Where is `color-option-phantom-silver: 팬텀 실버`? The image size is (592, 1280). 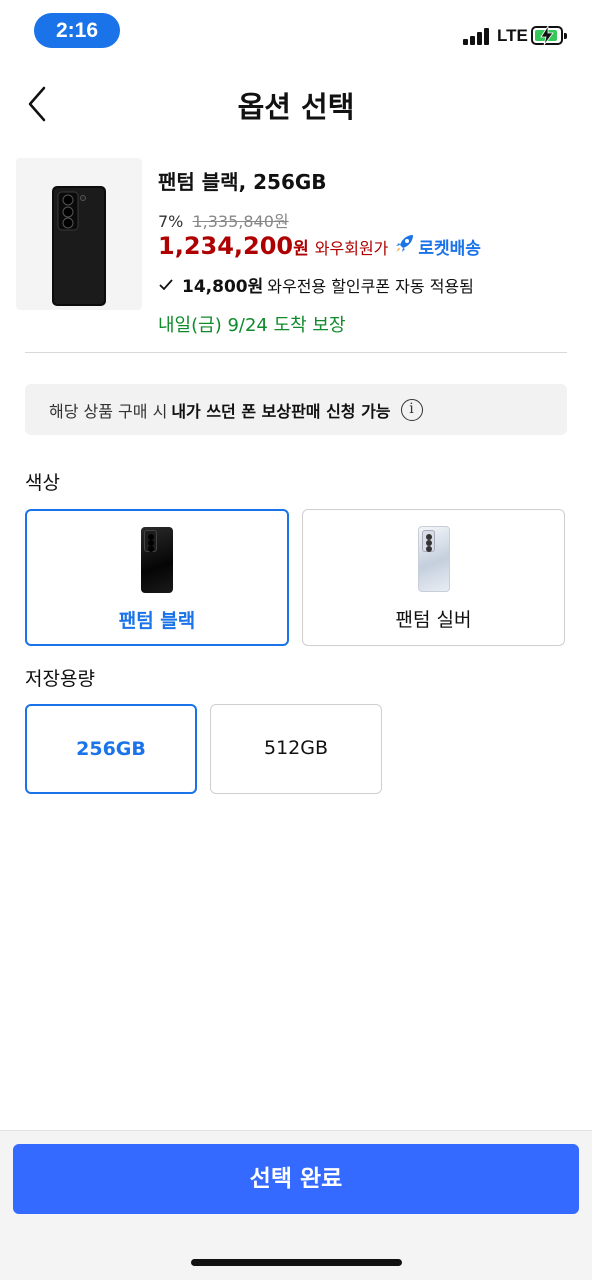
color-option-phantom-silver: 팬텀 실버 is located at coordinates (433, 577).